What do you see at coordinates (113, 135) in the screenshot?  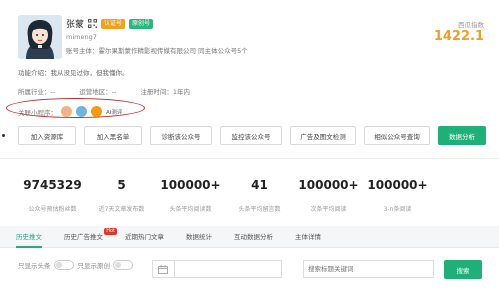 I see `add-to-blacklist-button: 加入黑名单` at bounding box center [113, 135].